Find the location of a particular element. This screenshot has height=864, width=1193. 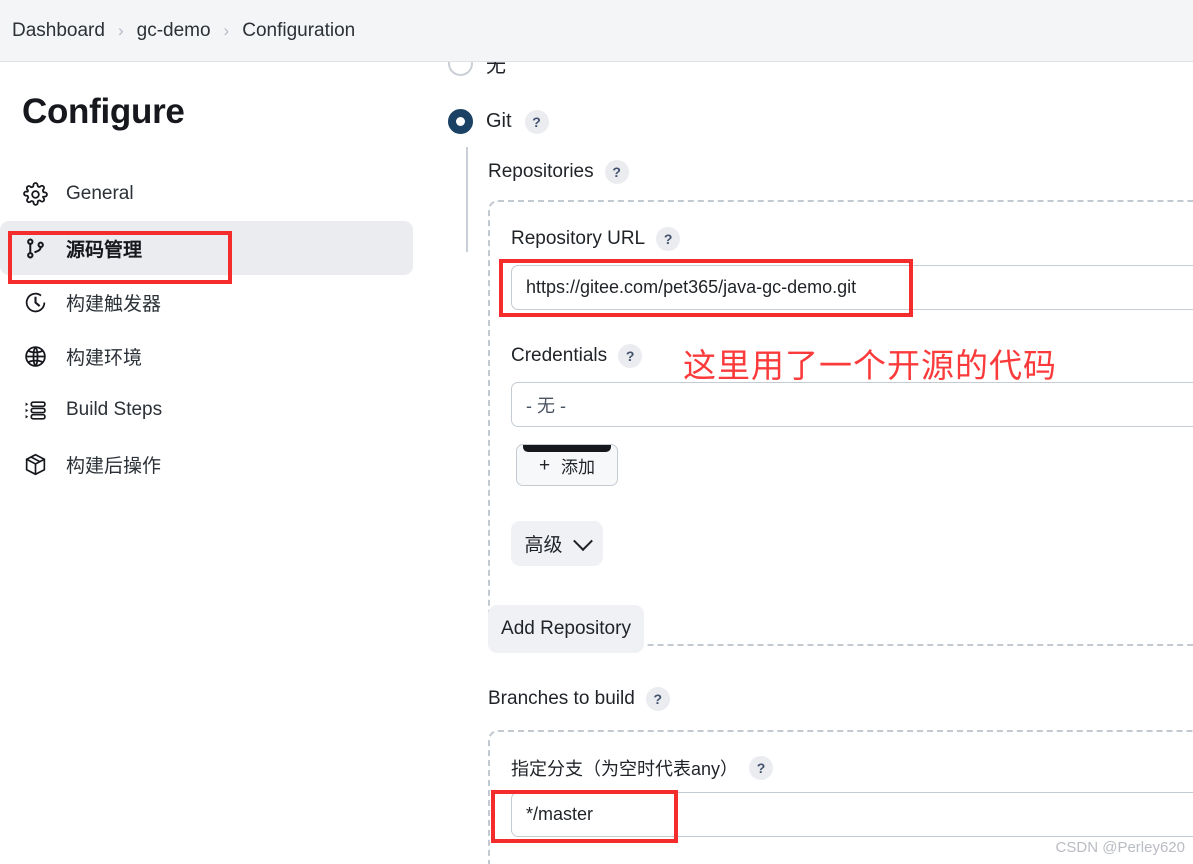

repositories-label-row: Repositories ? is located at coordinates (558, 172).